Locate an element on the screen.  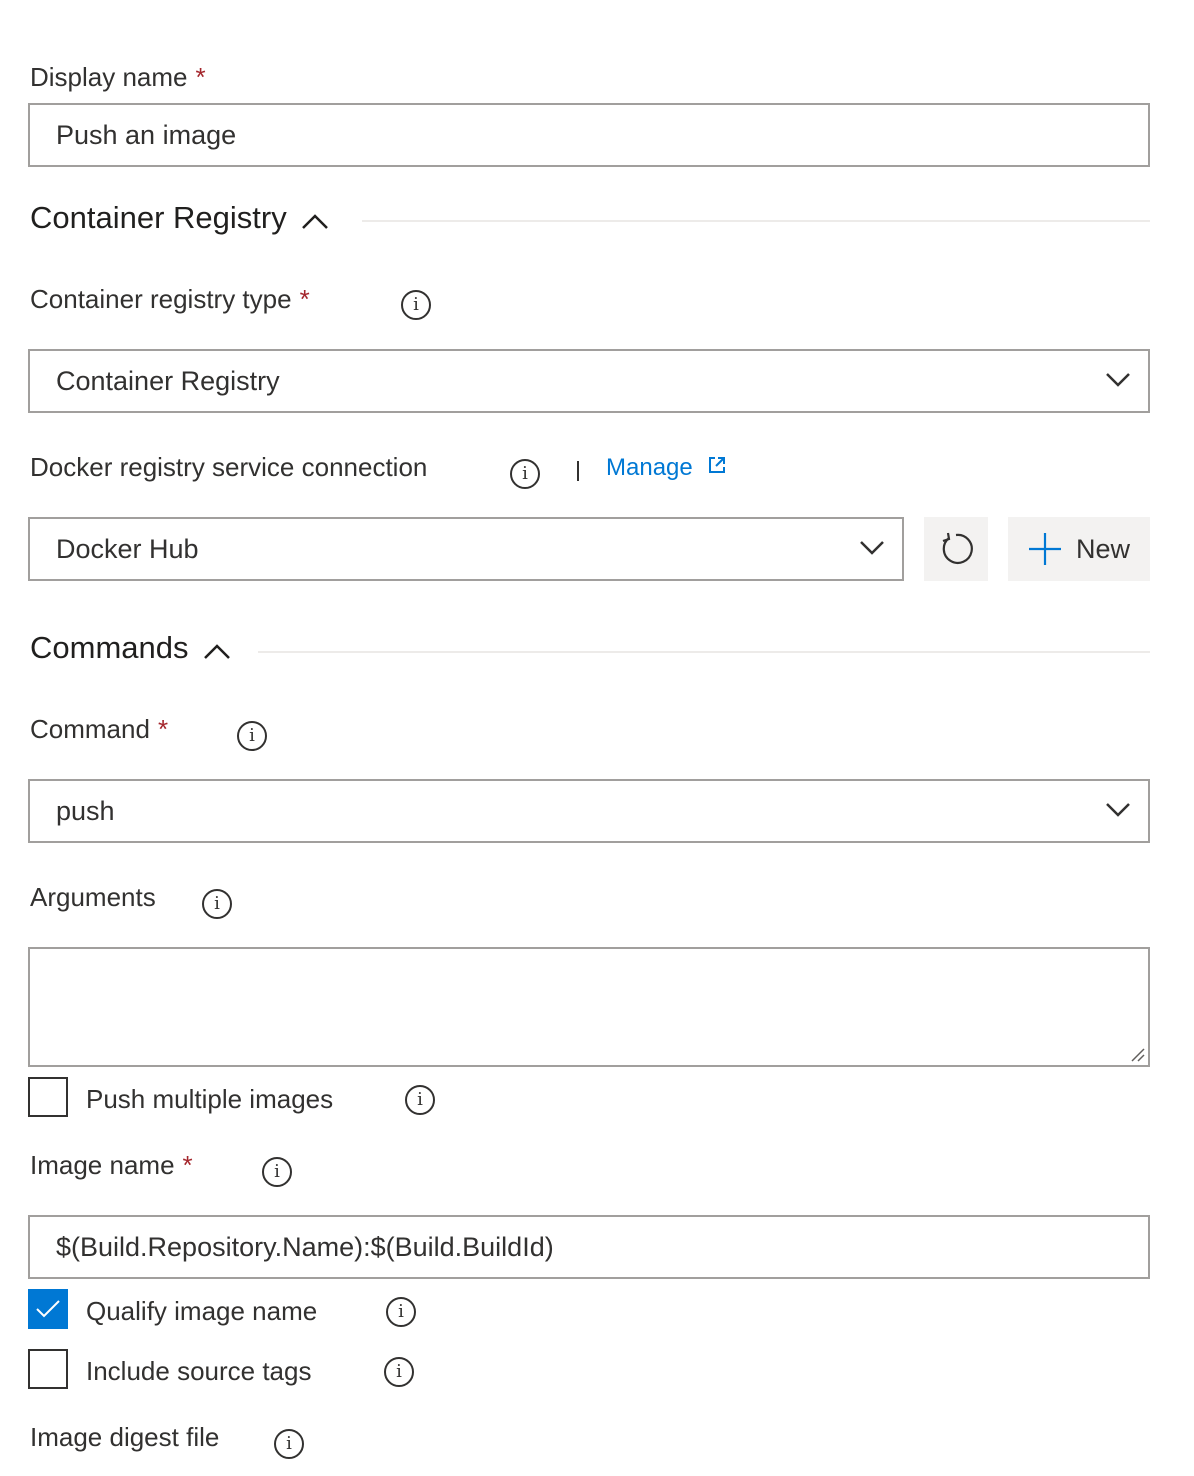
registry-type-label-group: Container registry type * is located at coordinates (170, 299).